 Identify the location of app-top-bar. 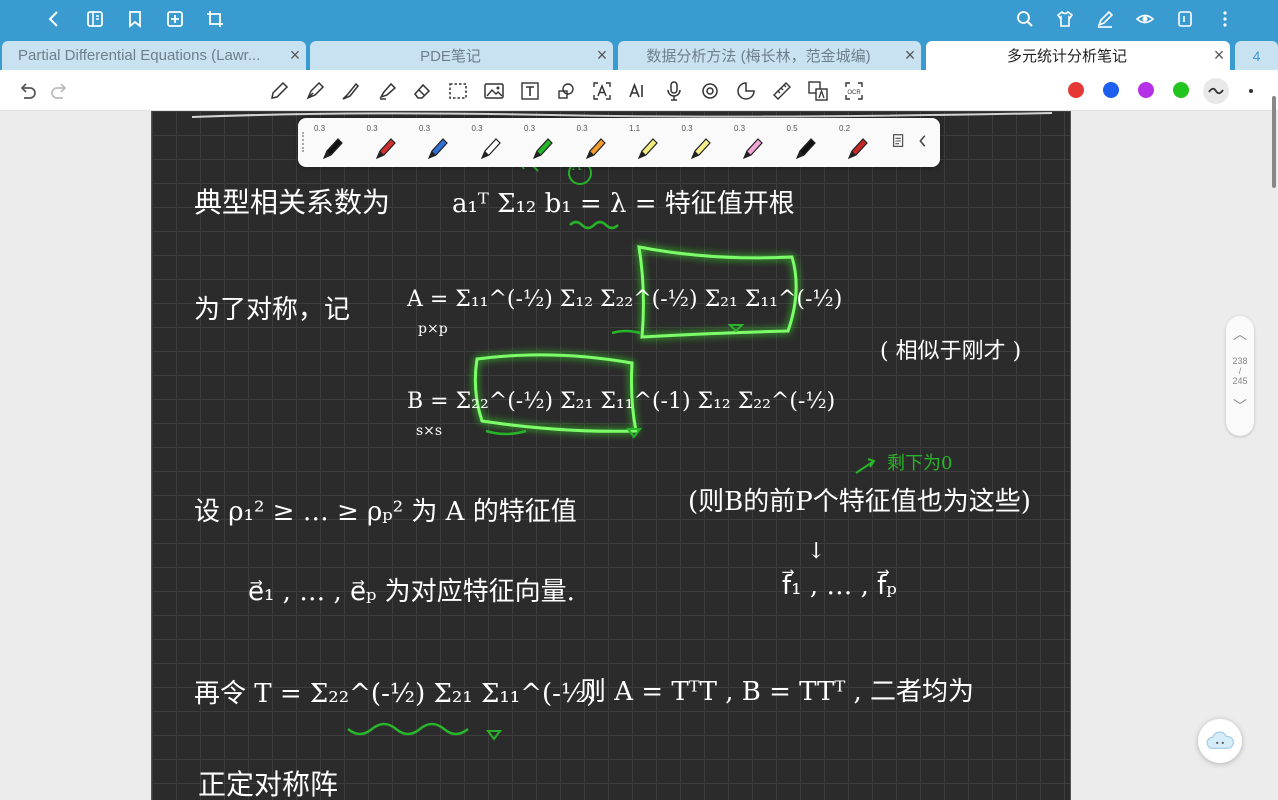
(639, 19).